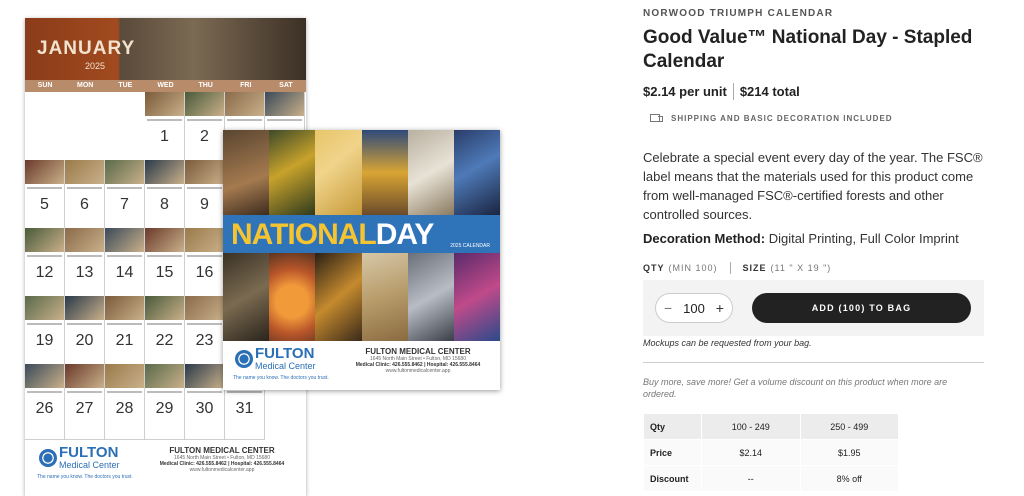  Describe the element at coordinates (222, 470) in the screenshot. I see `company-web: www.fultonmedicalcenter.app` at that location.